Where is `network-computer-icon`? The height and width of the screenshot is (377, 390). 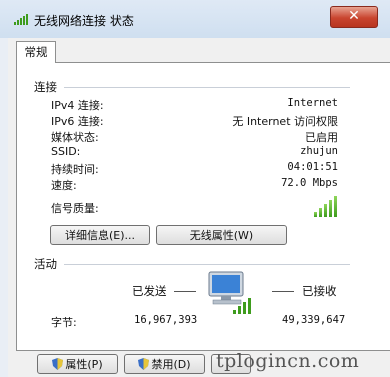 network-computer-icon is located at coordinates (229, 292).